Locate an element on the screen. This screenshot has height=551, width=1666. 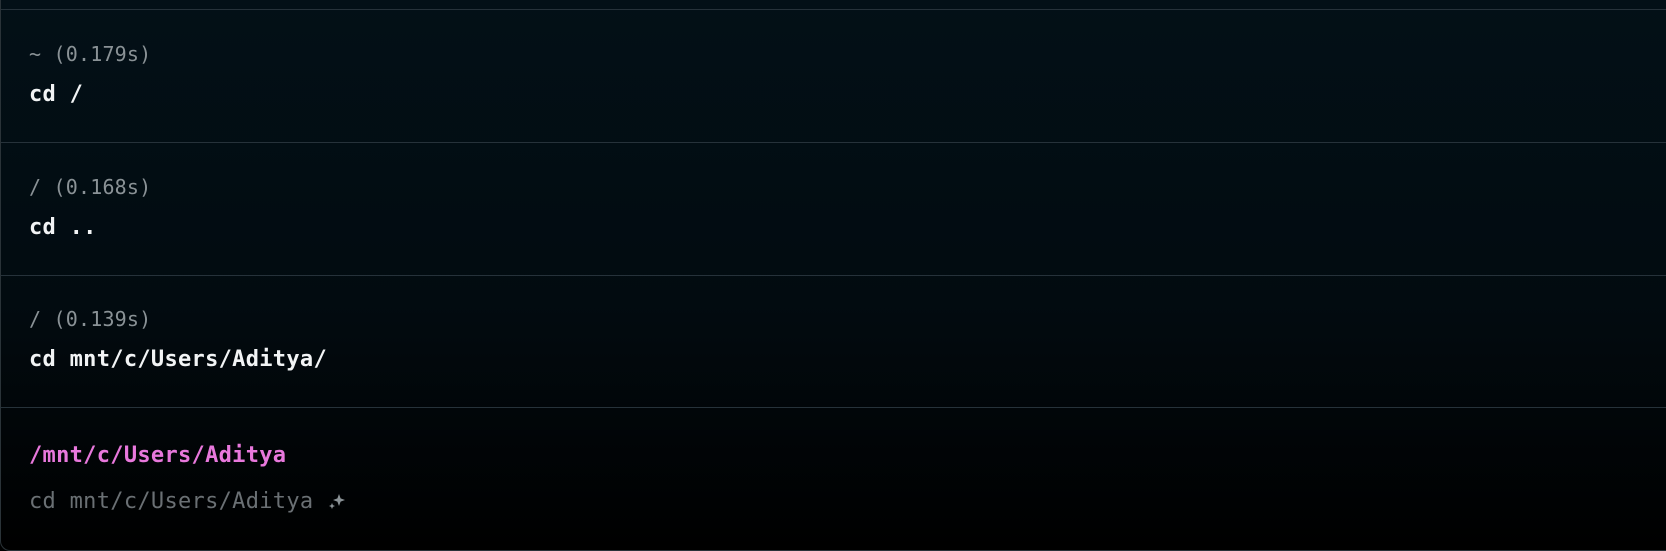
block-command: cd .. is located at coordinates (63, 227).